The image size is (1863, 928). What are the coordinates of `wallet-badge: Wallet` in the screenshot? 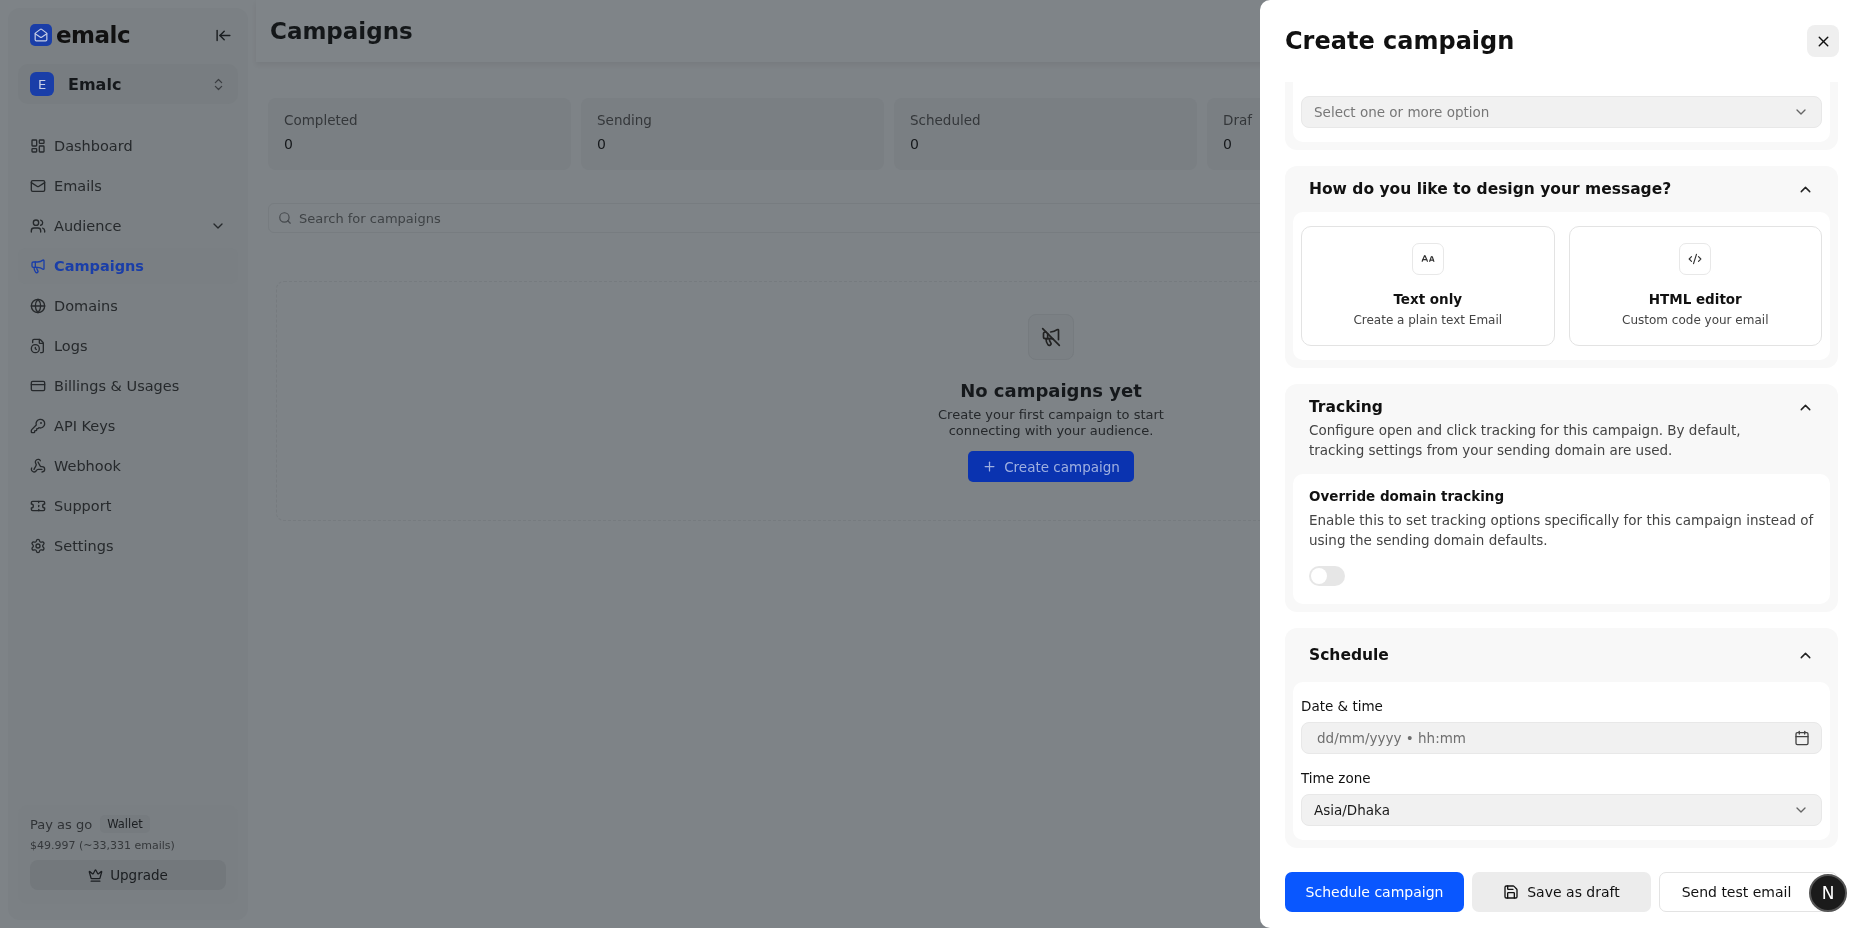 It's located at (125, 824).